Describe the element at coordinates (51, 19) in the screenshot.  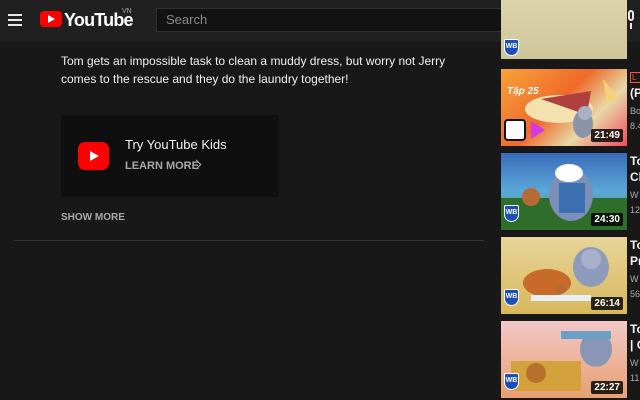
I see `youtube-play-icon` at that location.